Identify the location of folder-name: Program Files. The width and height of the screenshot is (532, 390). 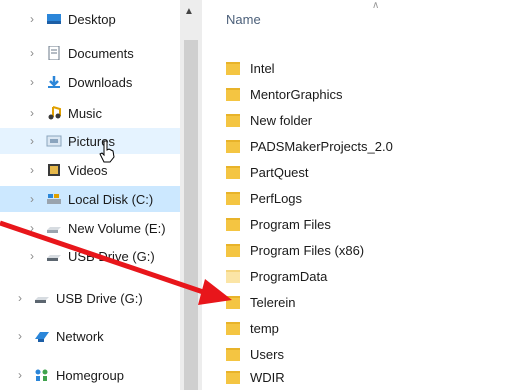
(290, 224).